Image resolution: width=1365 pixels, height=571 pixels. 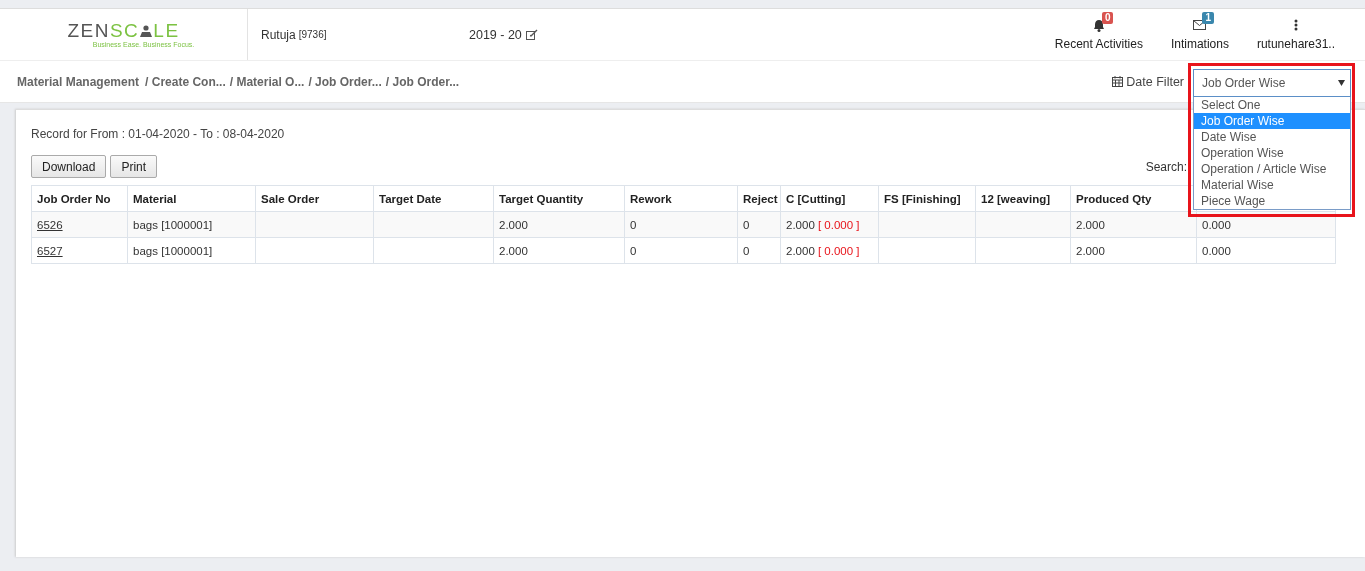 I want to click on dropdown-caret-icon, so click(x=1341, y=82).